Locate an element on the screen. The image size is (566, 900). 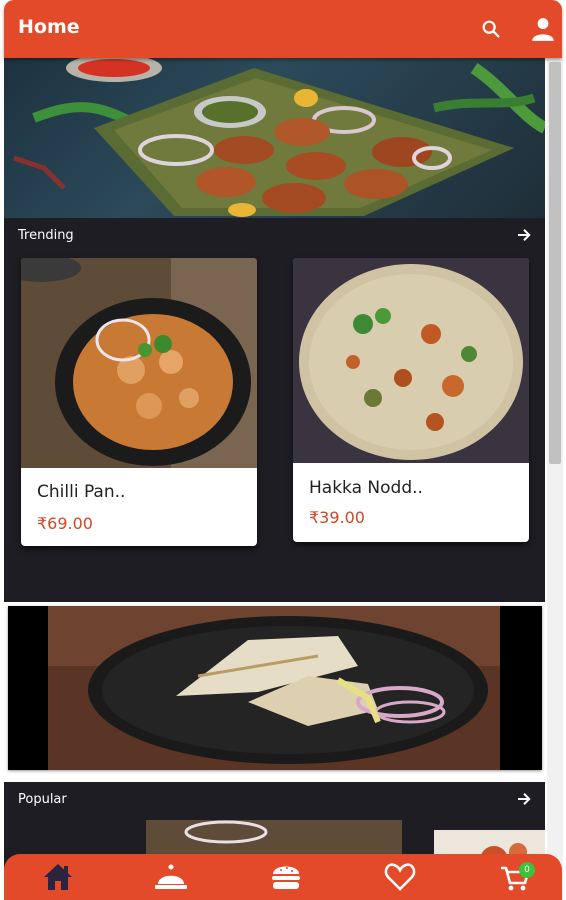
account-icon is located at coordinates (543, 29).